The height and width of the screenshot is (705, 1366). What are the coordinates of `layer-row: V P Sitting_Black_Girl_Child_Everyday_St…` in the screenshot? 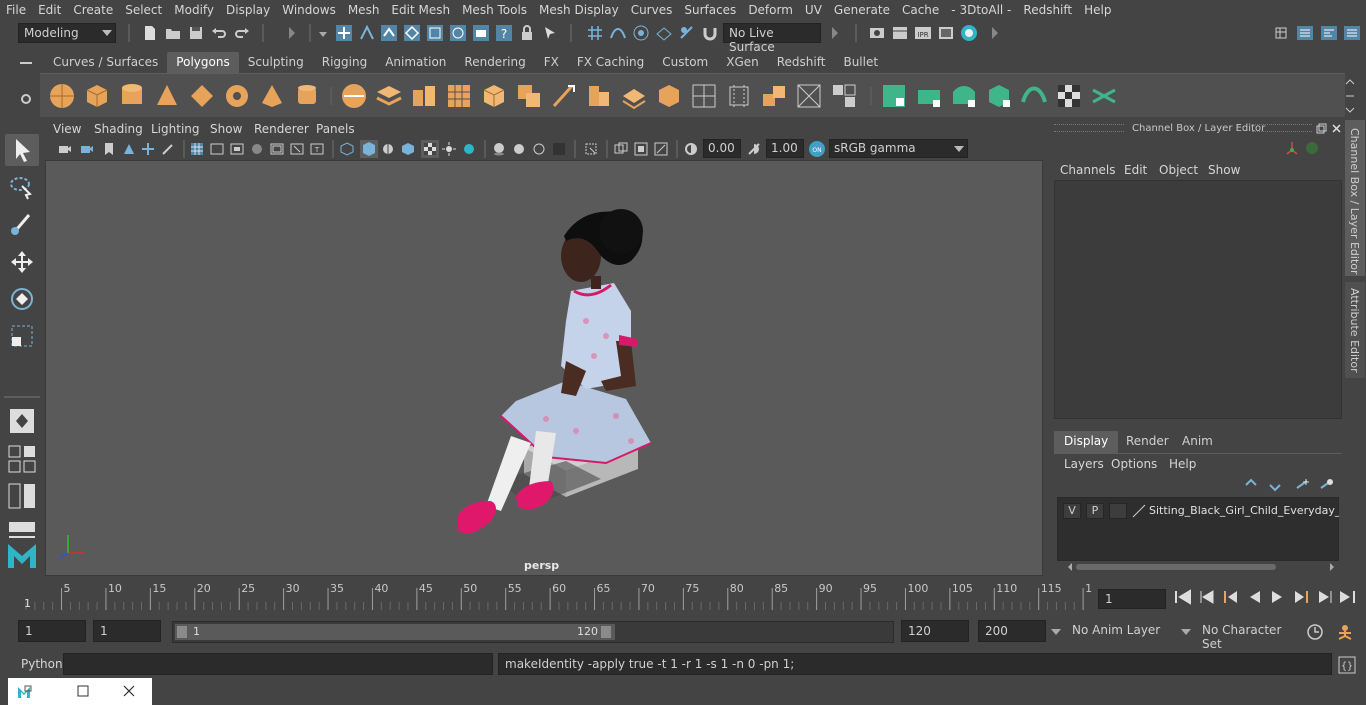 It's located at (1199, 511).